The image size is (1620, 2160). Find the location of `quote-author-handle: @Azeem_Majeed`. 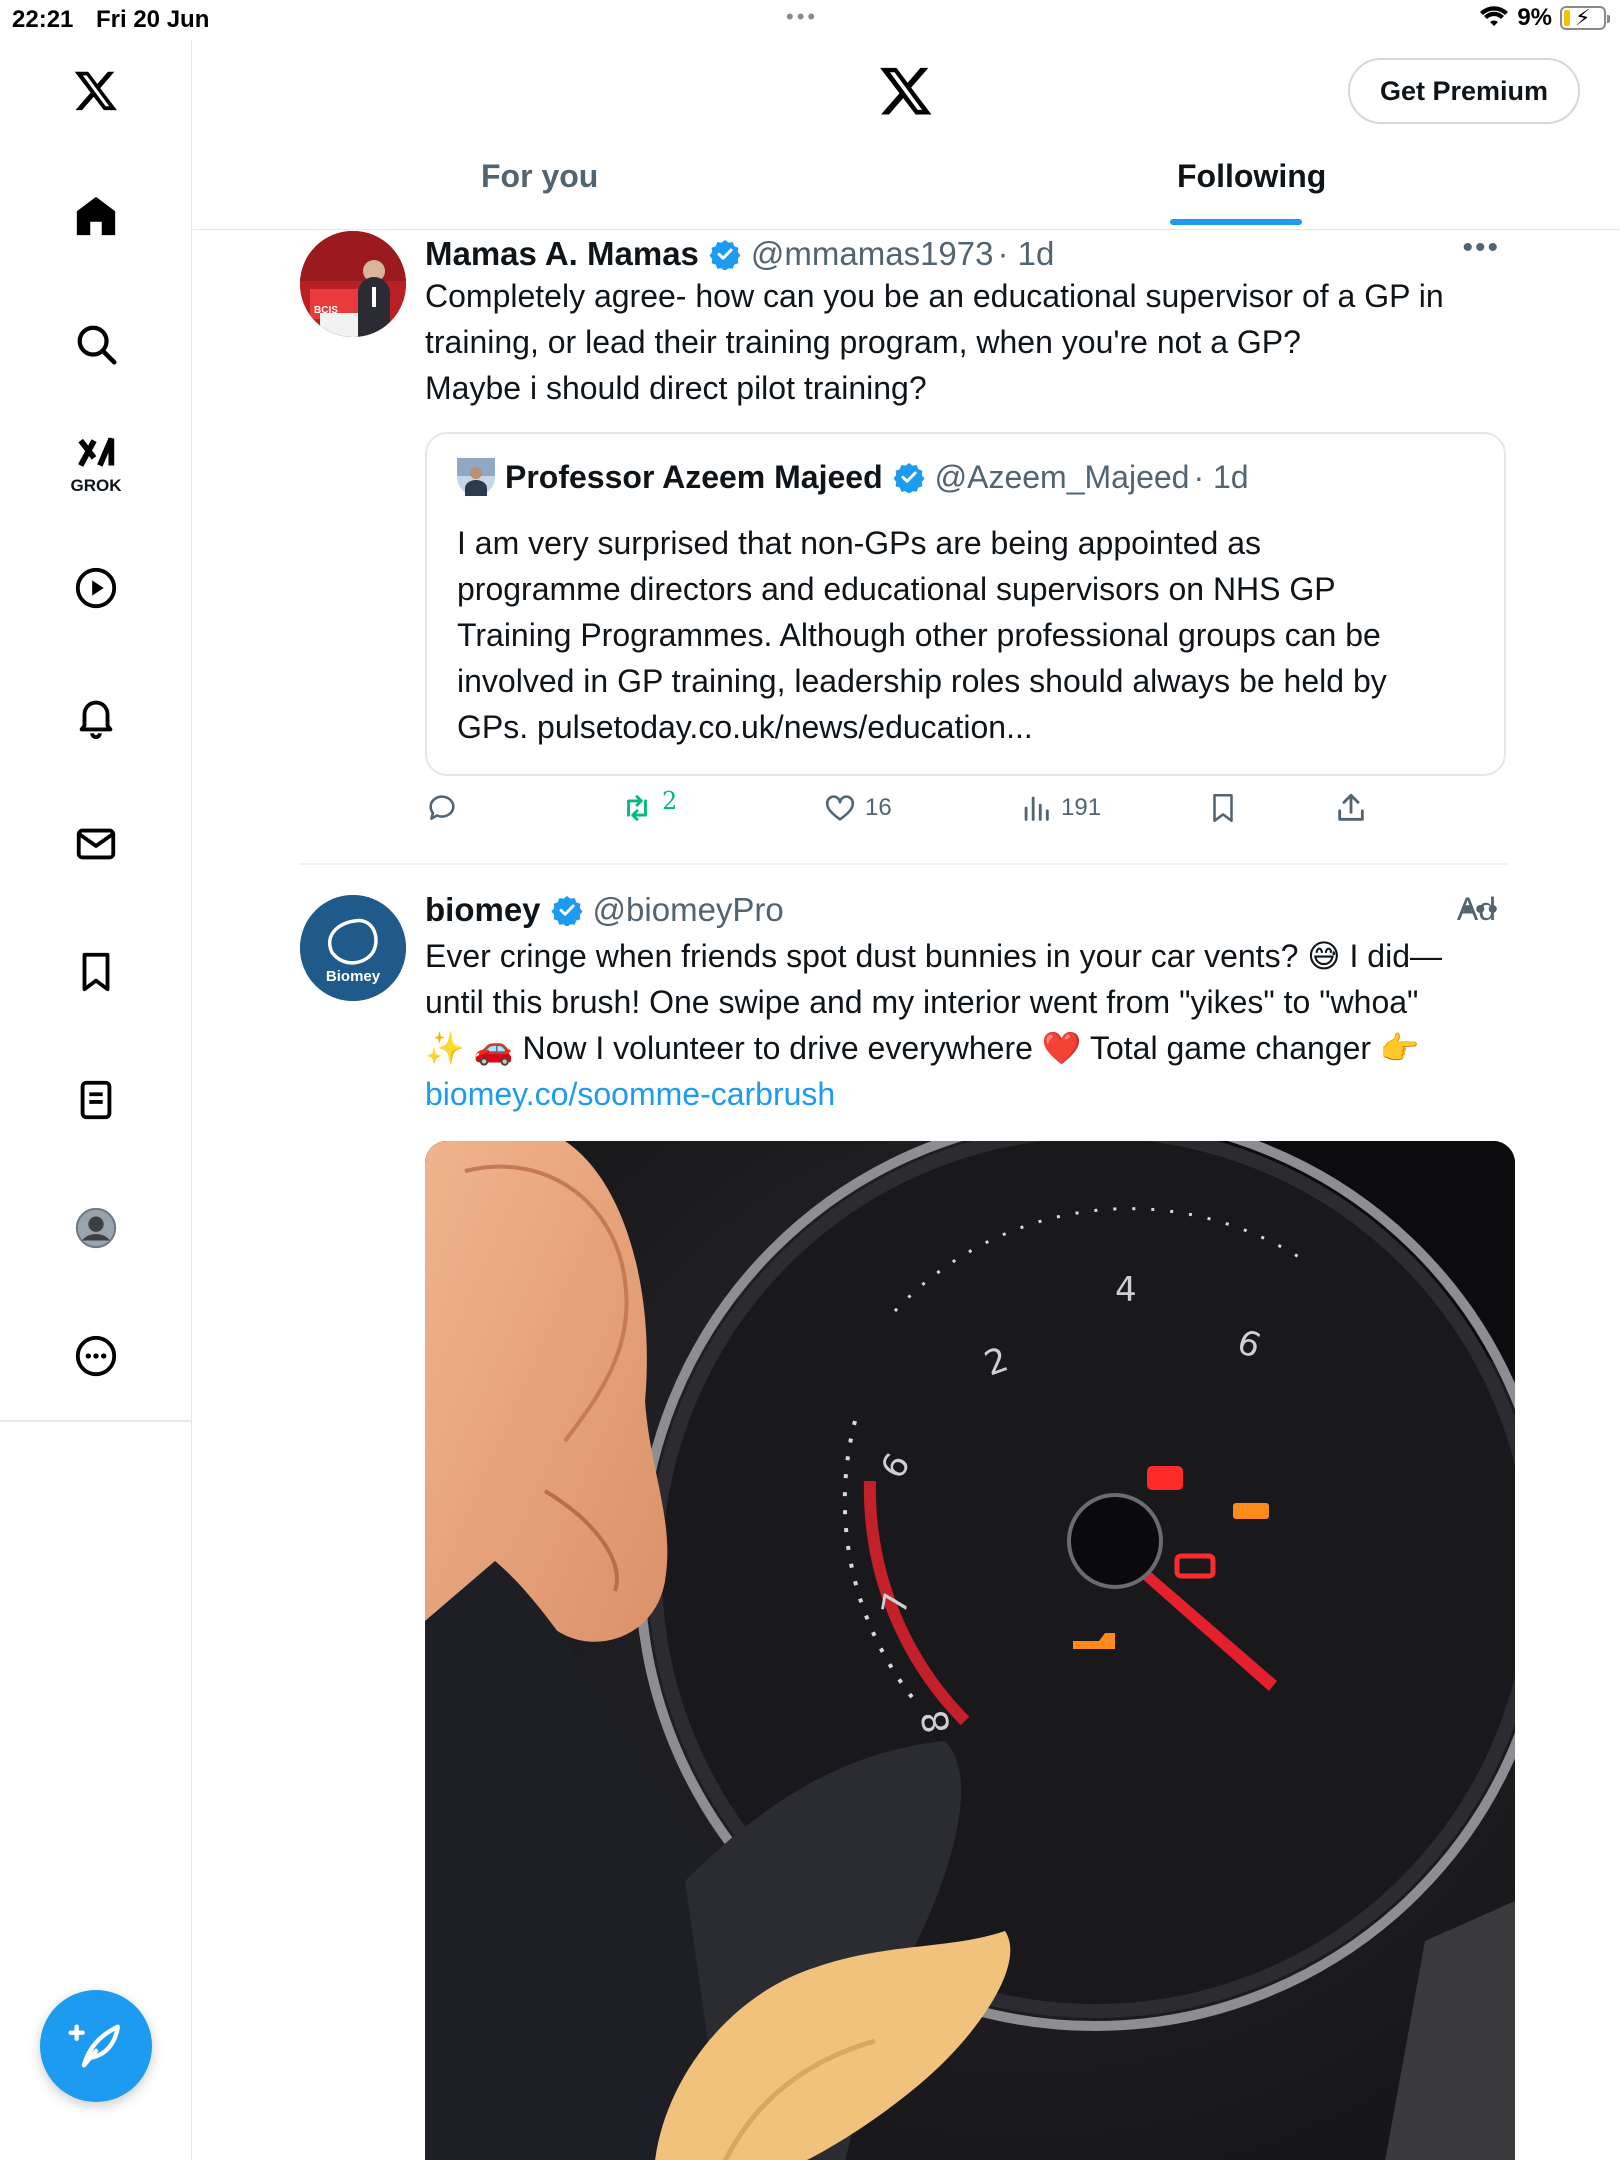

quote-author-handle: @Azeem_Majeed is located at coordinates (1062, 477).